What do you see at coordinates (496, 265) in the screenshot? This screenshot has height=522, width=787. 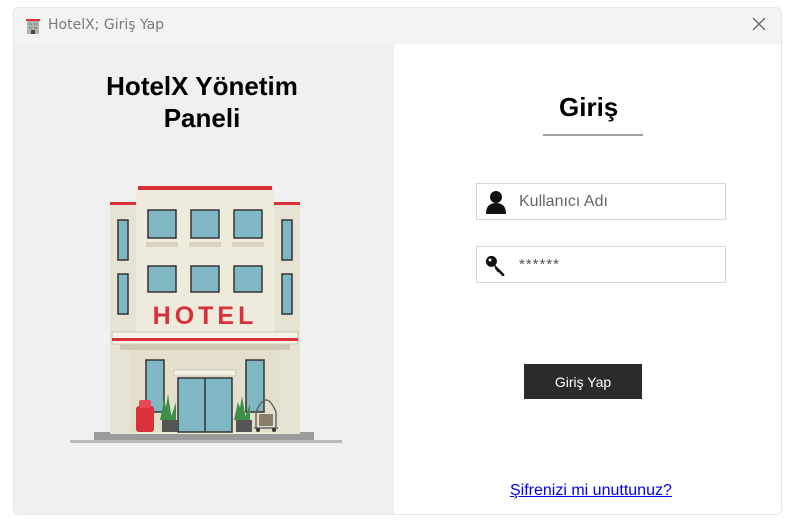 I see `key-icon` at bounding box center [496, 265].